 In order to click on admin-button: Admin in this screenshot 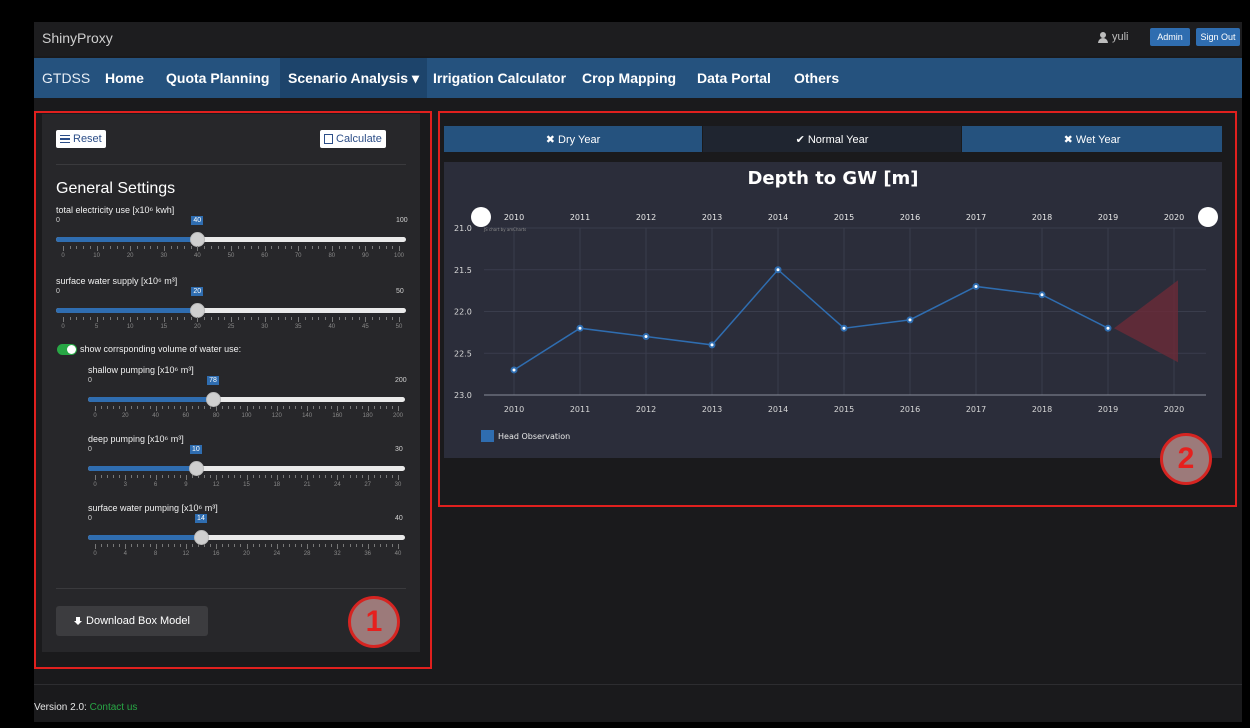, I will do `click(1170, 37)`.